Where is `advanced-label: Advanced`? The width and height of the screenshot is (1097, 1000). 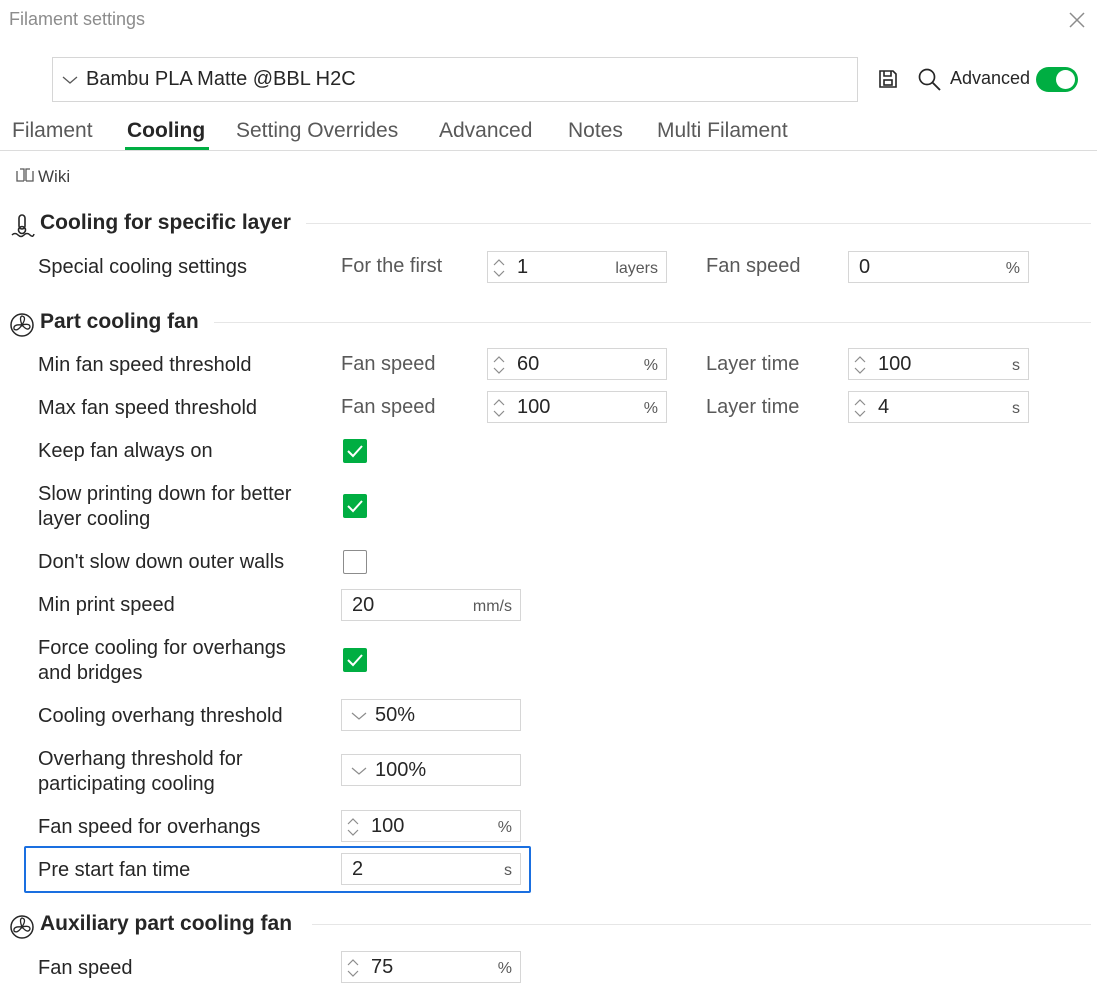
advanced-label: Advanced is located at coordinates (990, 78).